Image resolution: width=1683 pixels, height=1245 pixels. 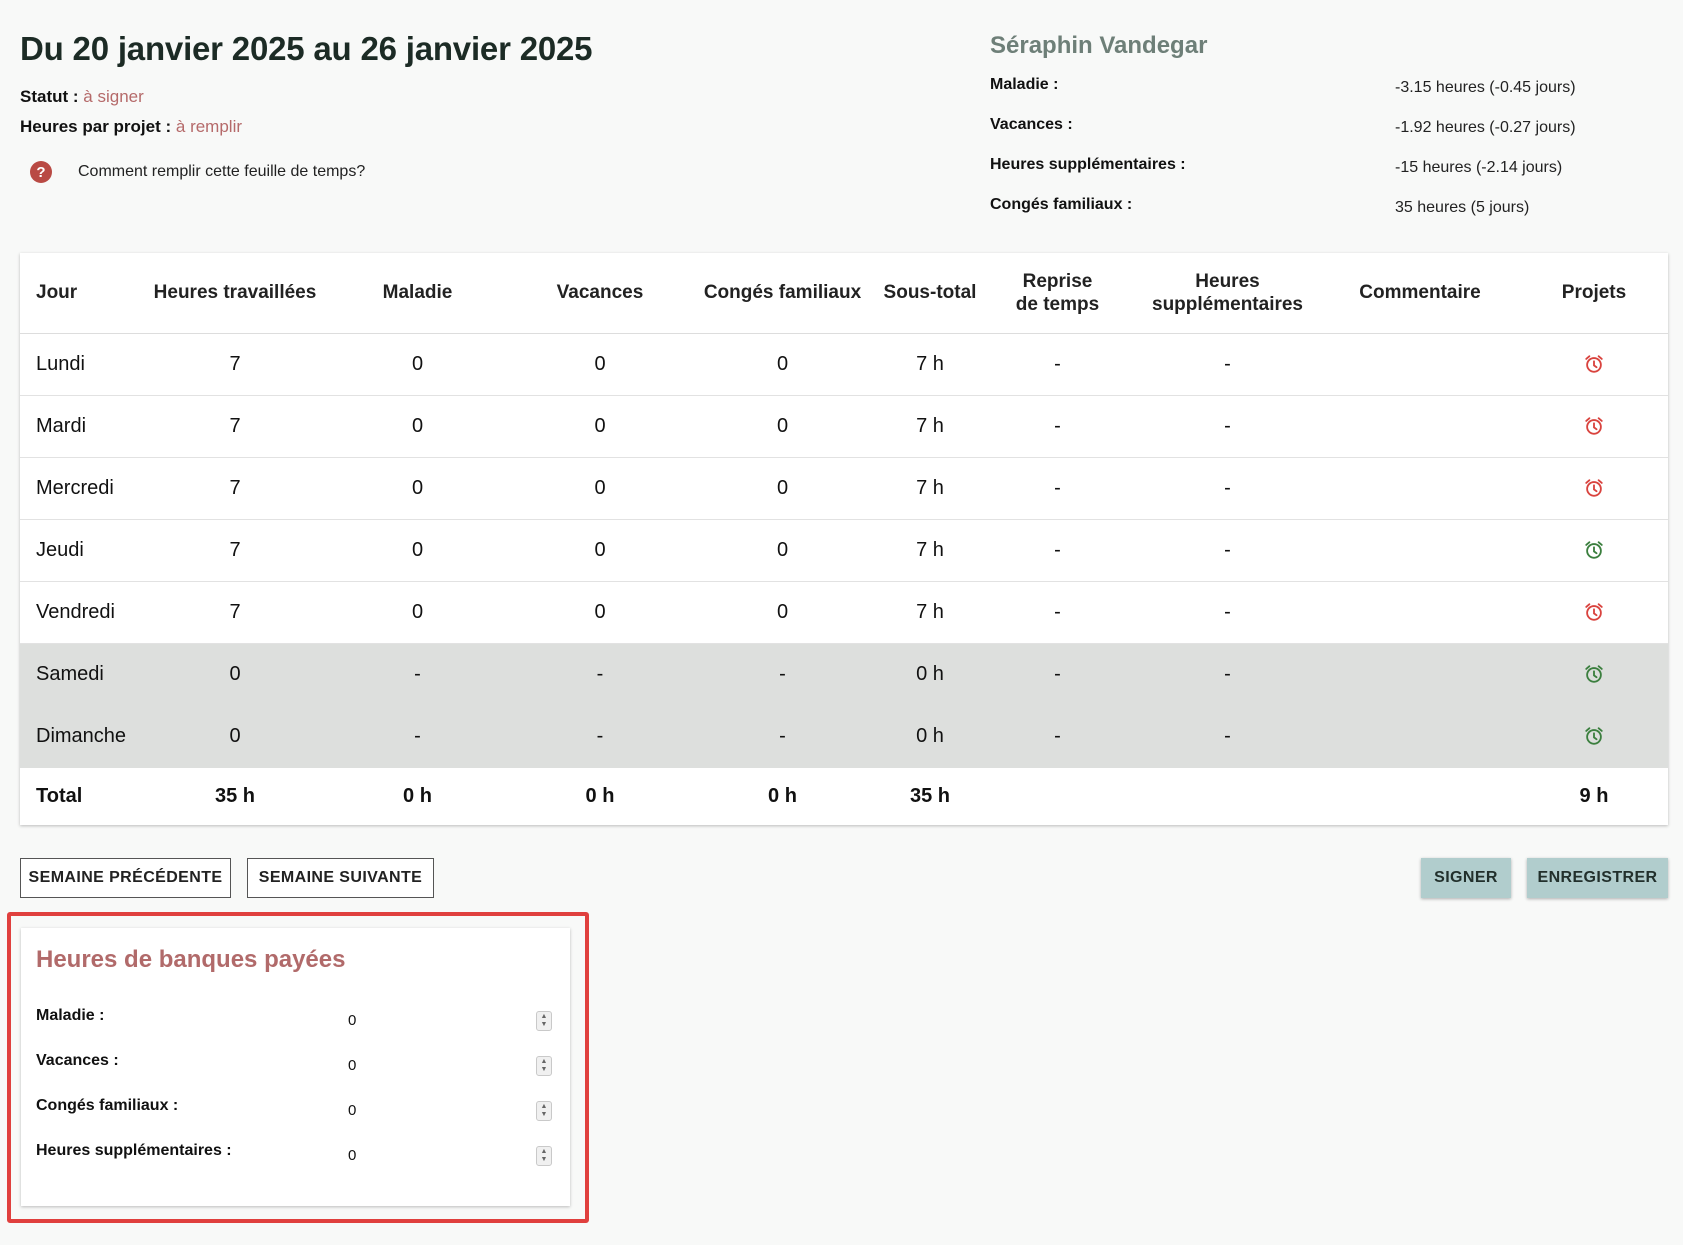 What do you see at coordinates (221, 172) in the screenshot?
I see `help-text: Comment remplir cette feuille de temps?` at bounding box center [221, 172].